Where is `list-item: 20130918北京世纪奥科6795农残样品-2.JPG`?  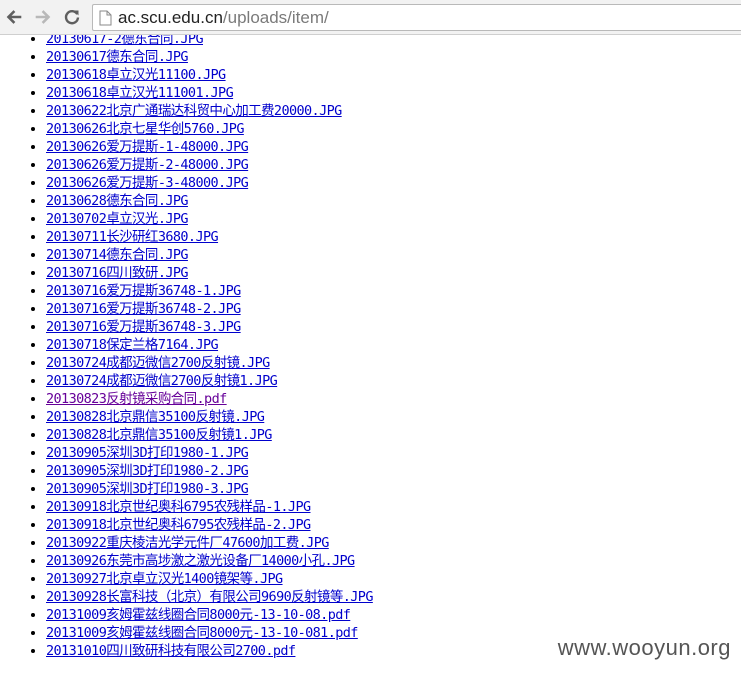
list-item: 20130918北京世纪奥科6795农残样品-2.JPG is located at coordinates (393, 525).